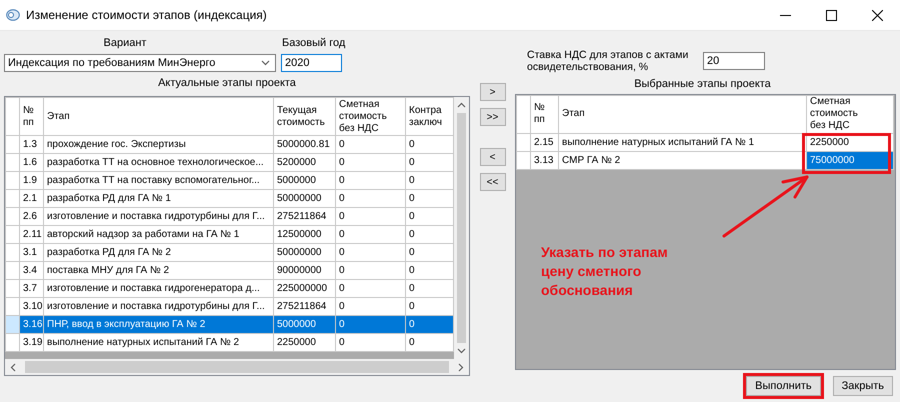 This screenshot has width=900, height=402. Describe the element at coordinates (125, 43) in the screenshot. I see `variant-label: Вариант` at that location.